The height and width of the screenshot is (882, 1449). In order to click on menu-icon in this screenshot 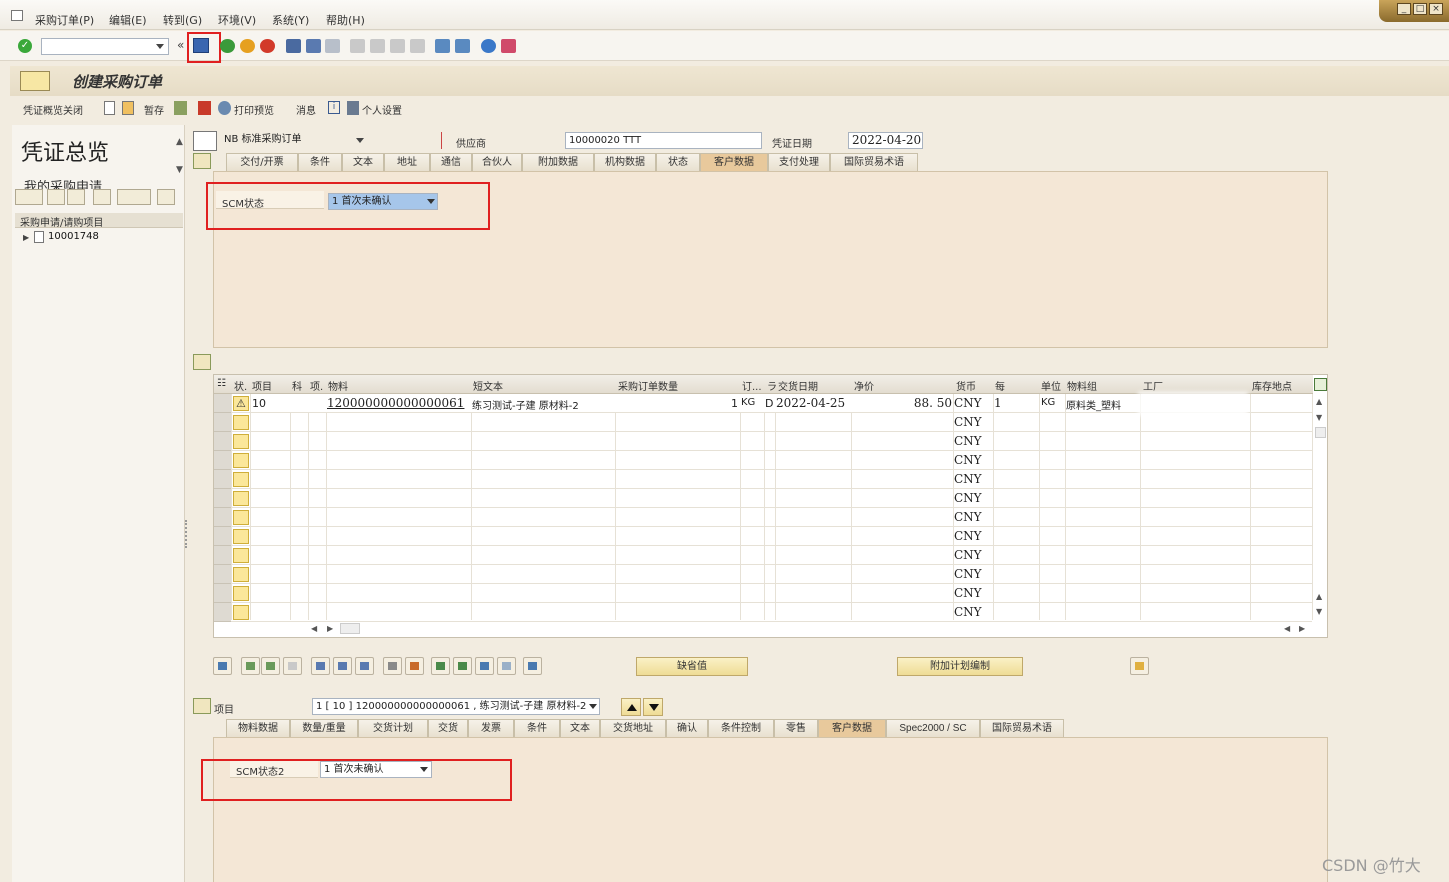, I will do `click(17, 15)`.